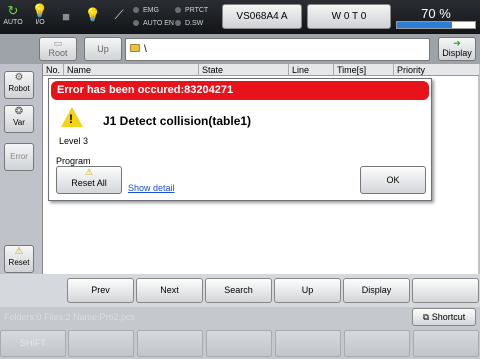  I want to click on stop-square-icon: ■, so click(66, 16).